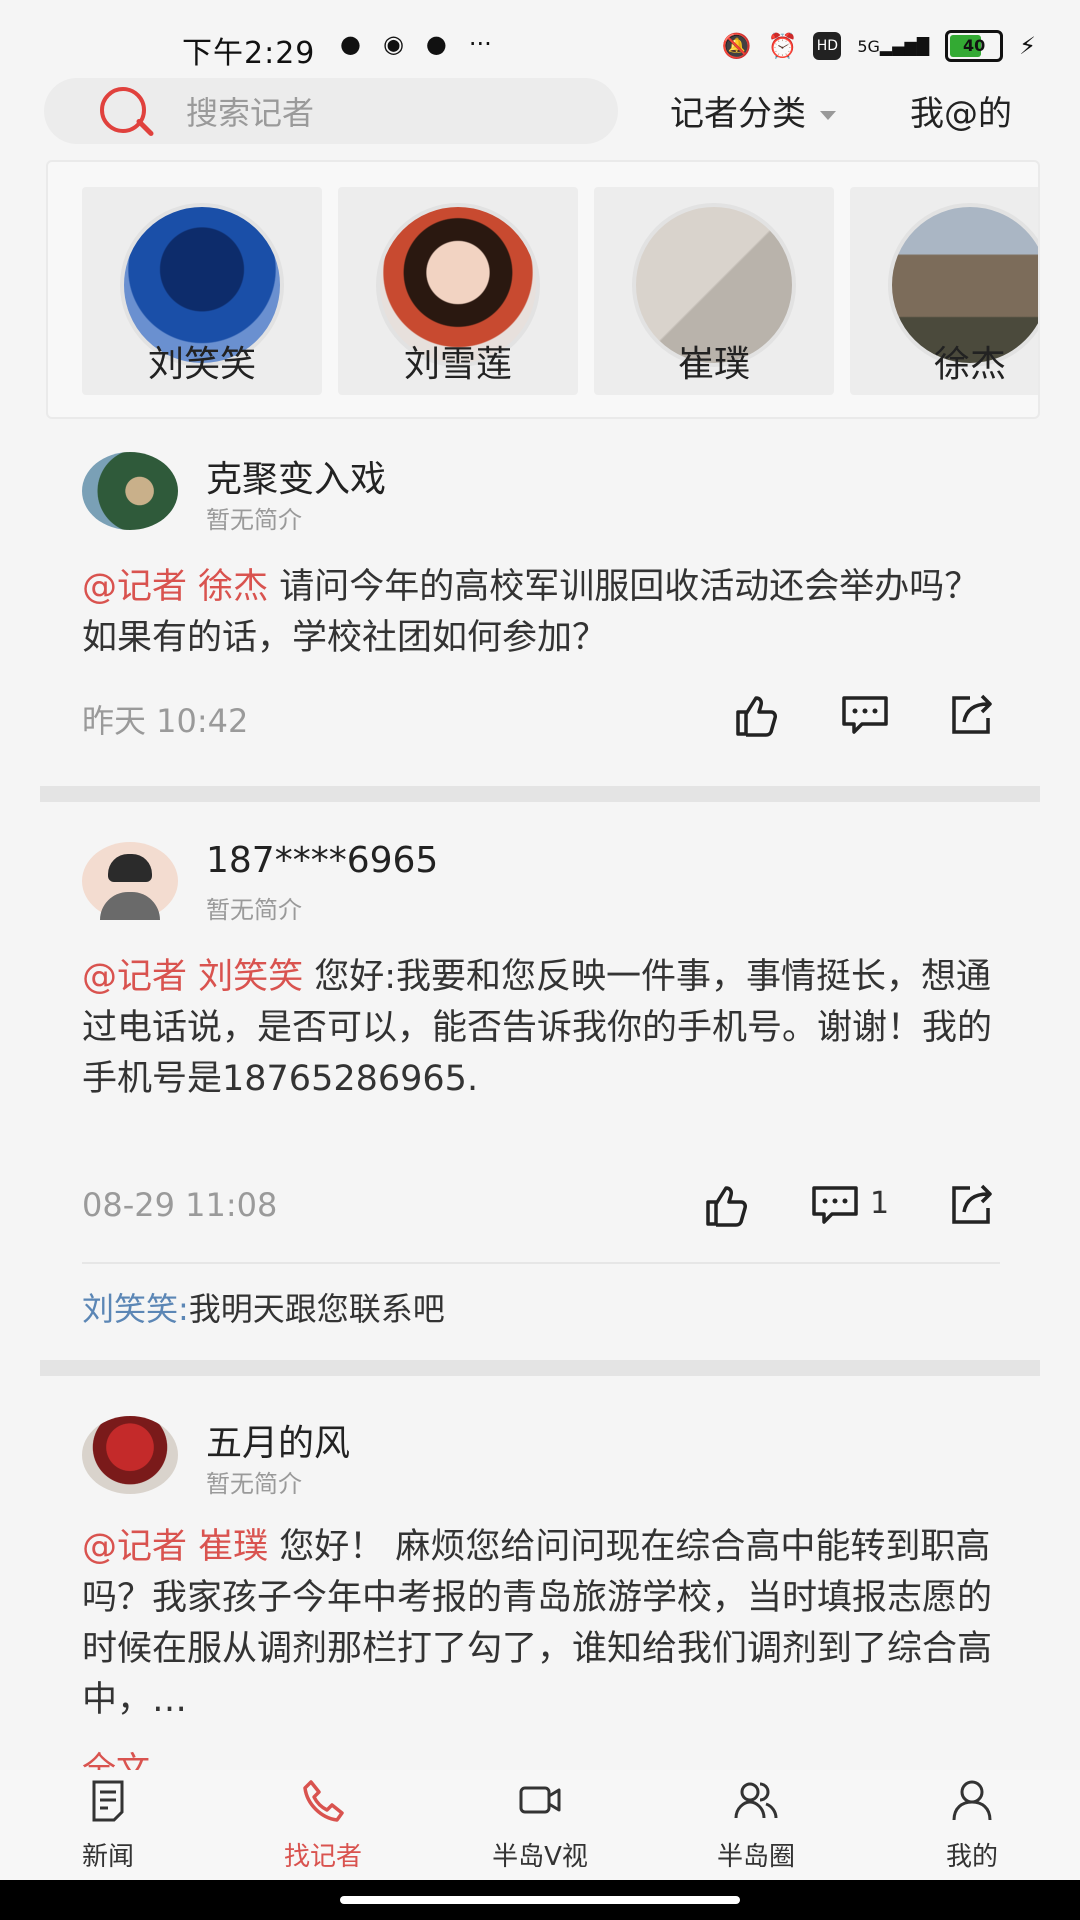 The height and width of the screenshot is (1920, 1080). Describe the element at coordinates (756, 1800) in the screenshot. I see `group-icon` at that location.